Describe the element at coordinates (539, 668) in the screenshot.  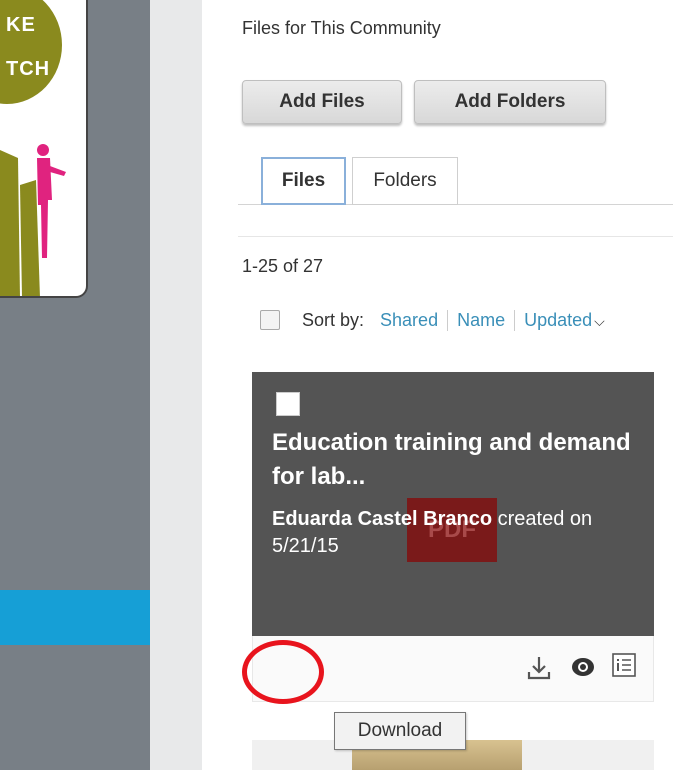
I see `download-icon` at that location.